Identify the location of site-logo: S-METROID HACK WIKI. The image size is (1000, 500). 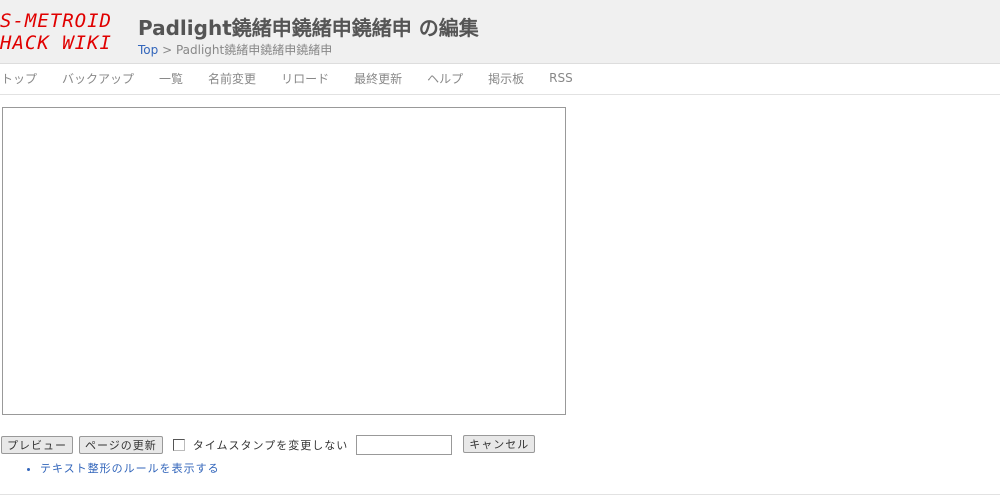
(60, 34).